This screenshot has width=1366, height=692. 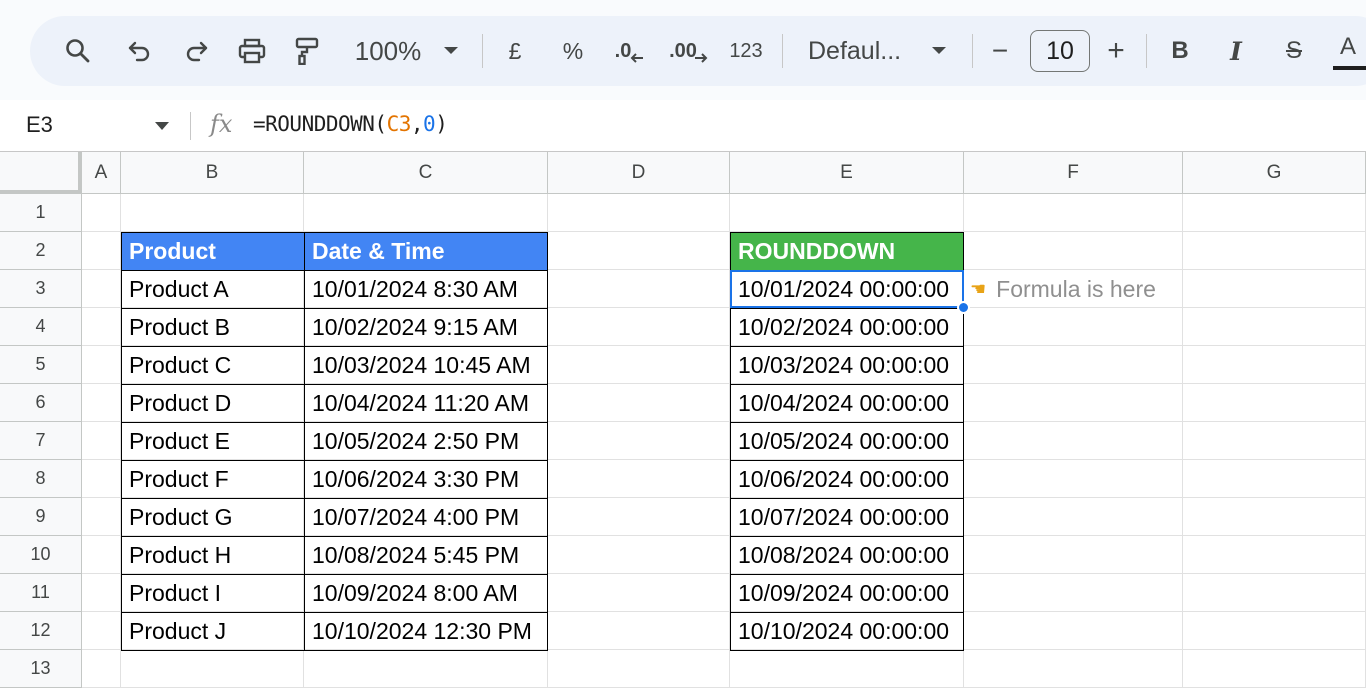 What do you see at coordinates (41, 251) in the screenshot?
I see `row-header-2: 2` at bounding box center [41, 251].